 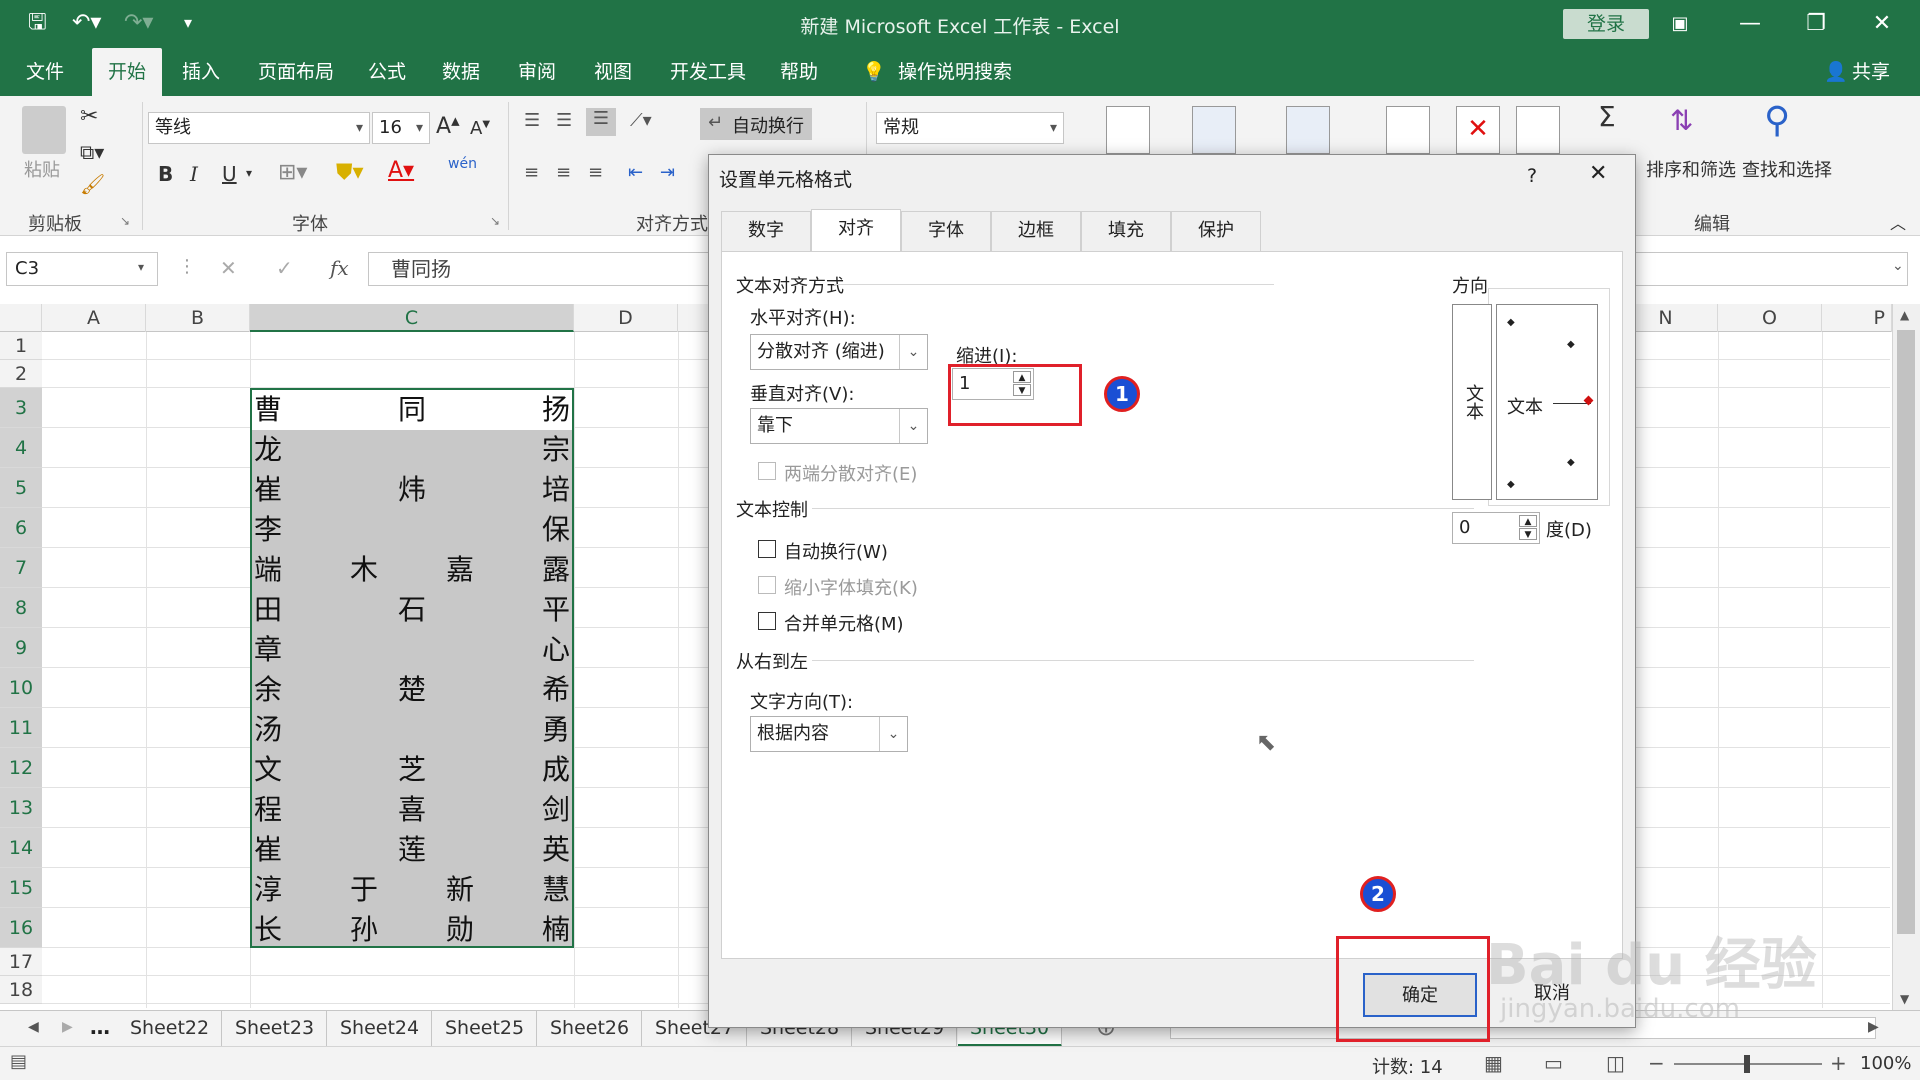 What do you see at coordinates (339, 268) in the screenshot?
I see `insert-function-button: fx` at bounding box center [339, 268].